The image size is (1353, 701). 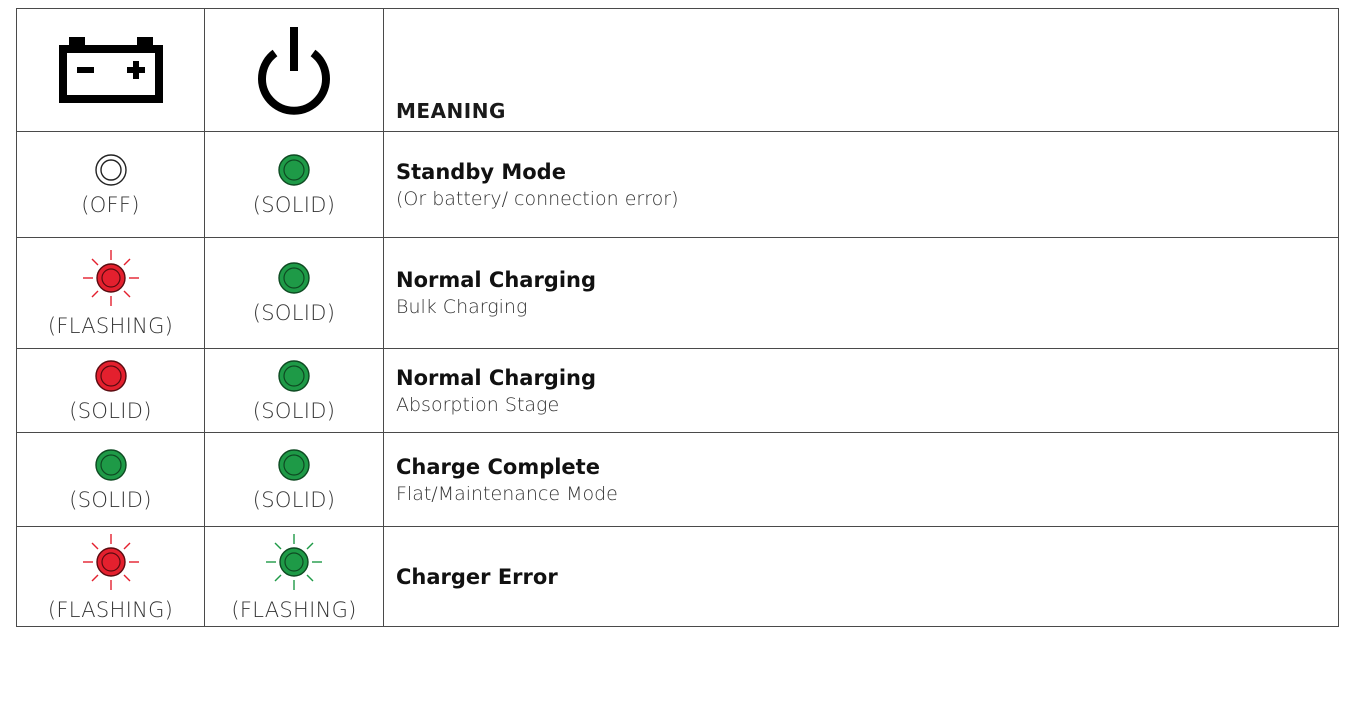 I want to click on meaning-title: Charger Error, so click(x=477, y=576).